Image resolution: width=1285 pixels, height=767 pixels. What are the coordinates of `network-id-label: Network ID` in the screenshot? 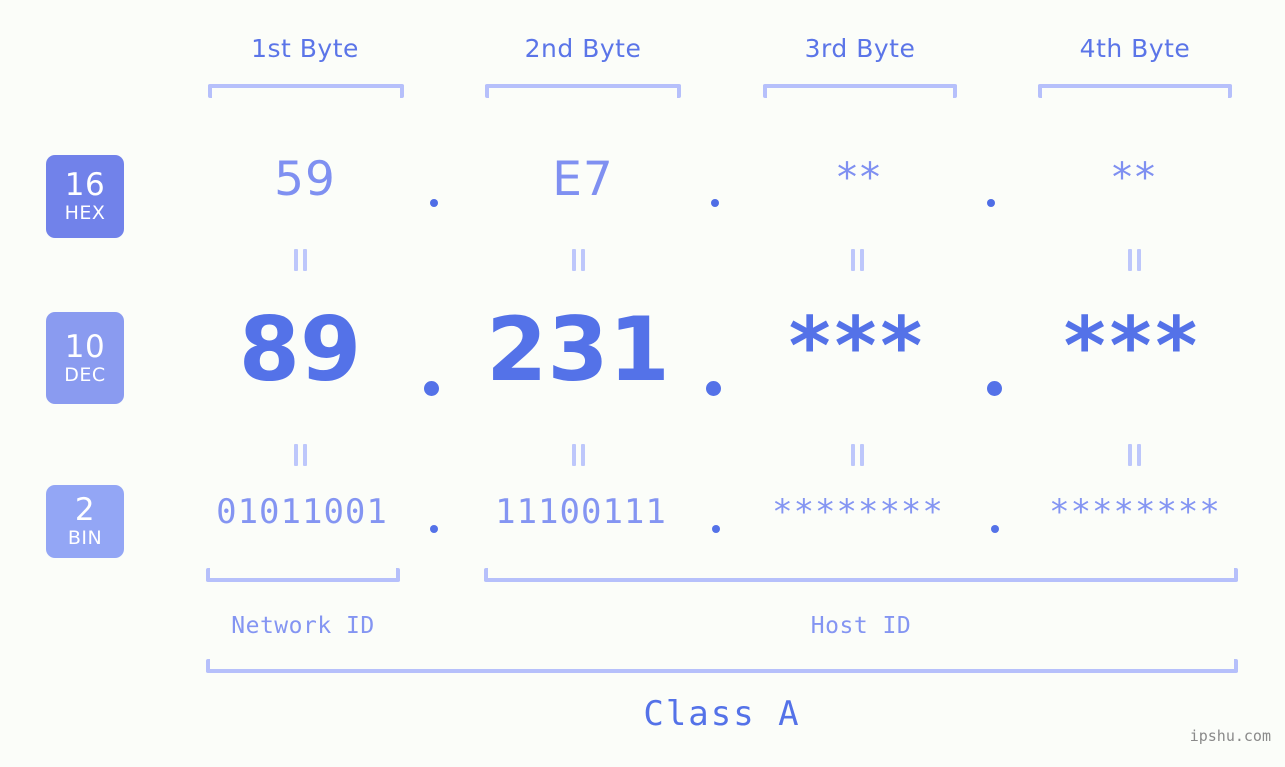 It's located at (303, 626).